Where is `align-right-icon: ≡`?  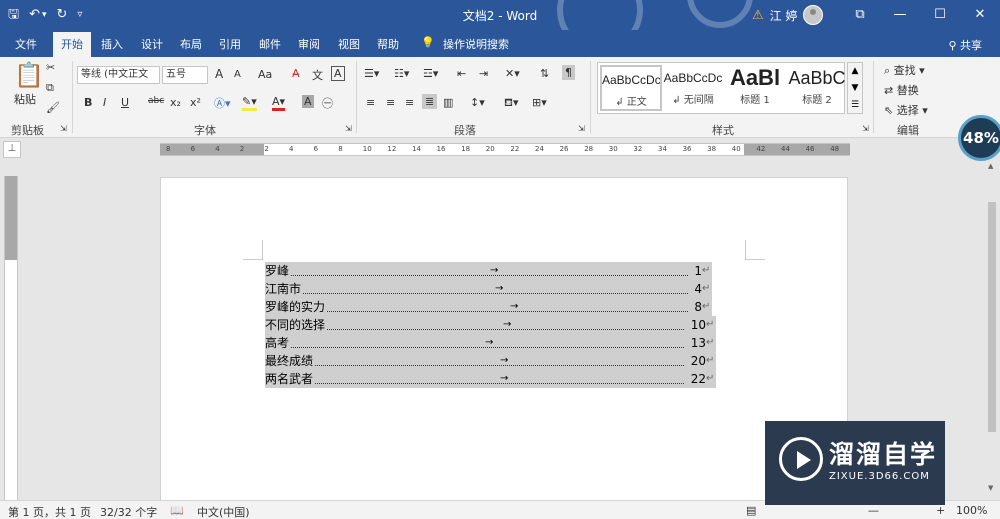
align-right-icon: ≡ is located at coordinates (409, 102).